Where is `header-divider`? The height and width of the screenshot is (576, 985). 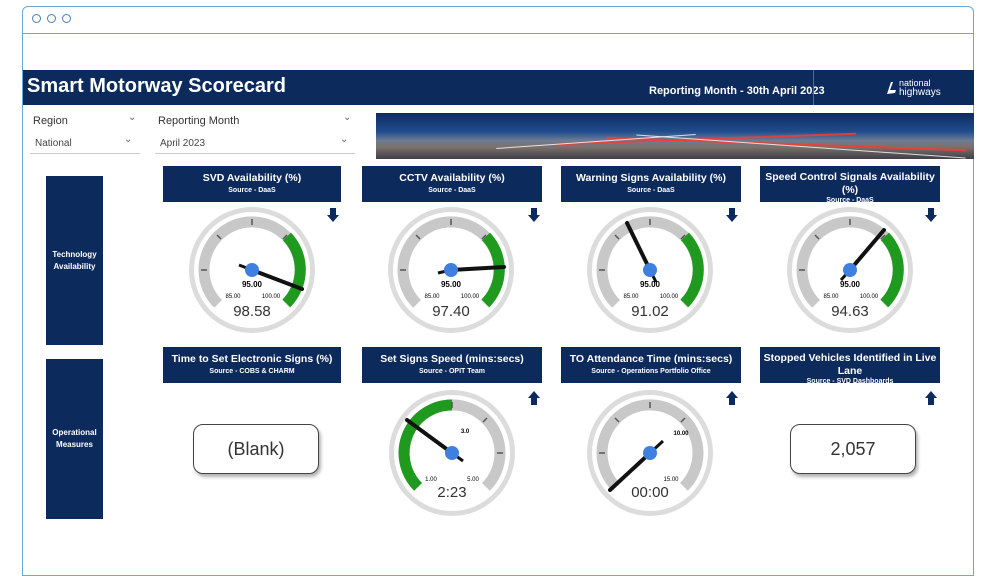 header-divider is located at coordinates (813, 87).